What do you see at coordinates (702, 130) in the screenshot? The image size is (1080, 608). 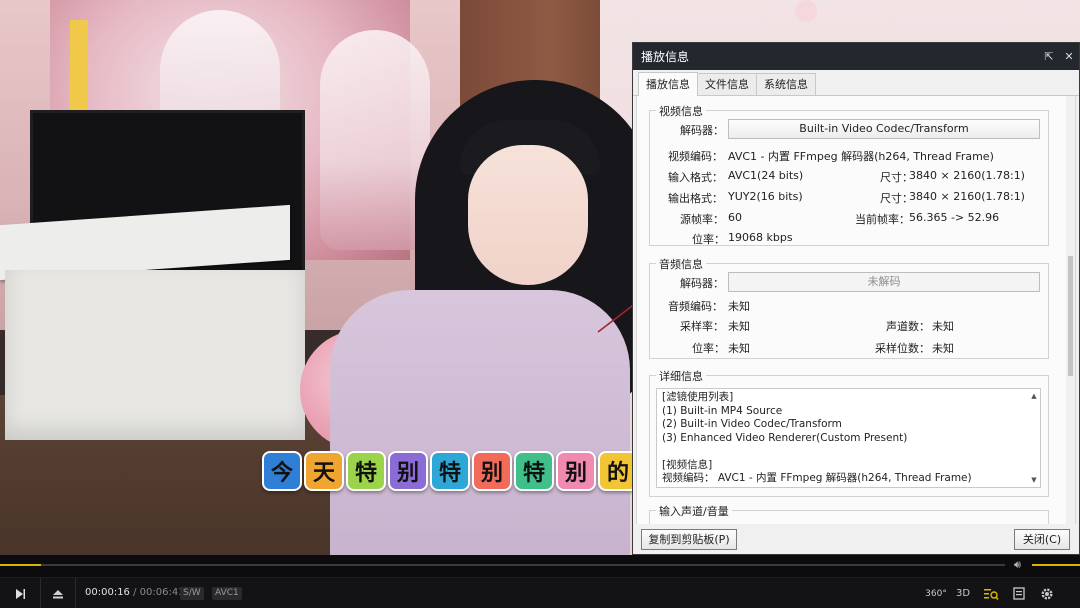 I see `video-decoder-label: 解码器：` at bounding box center [702, 130].